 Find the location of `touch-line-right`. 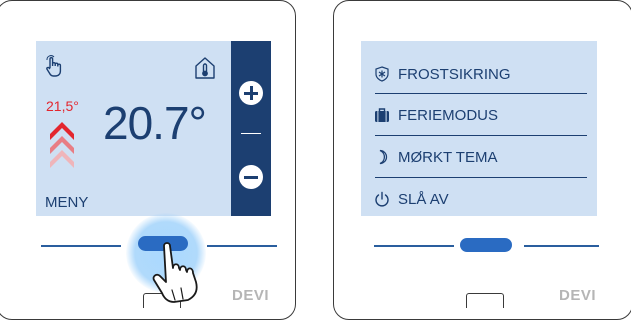

touch-line-right is located at coordinates (561, 246).